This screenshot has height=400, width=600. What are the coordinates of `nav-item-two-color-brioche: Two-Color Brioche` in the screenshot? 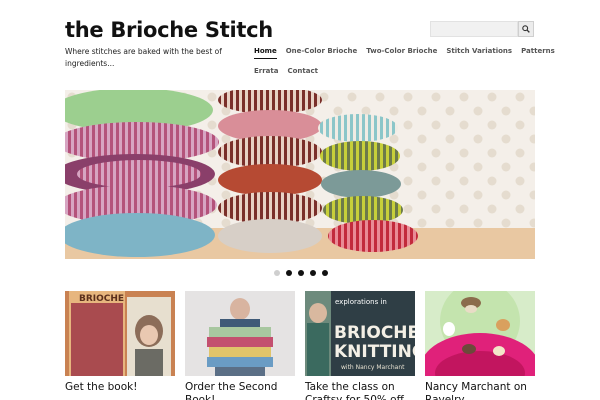 It's located at (401, 52).